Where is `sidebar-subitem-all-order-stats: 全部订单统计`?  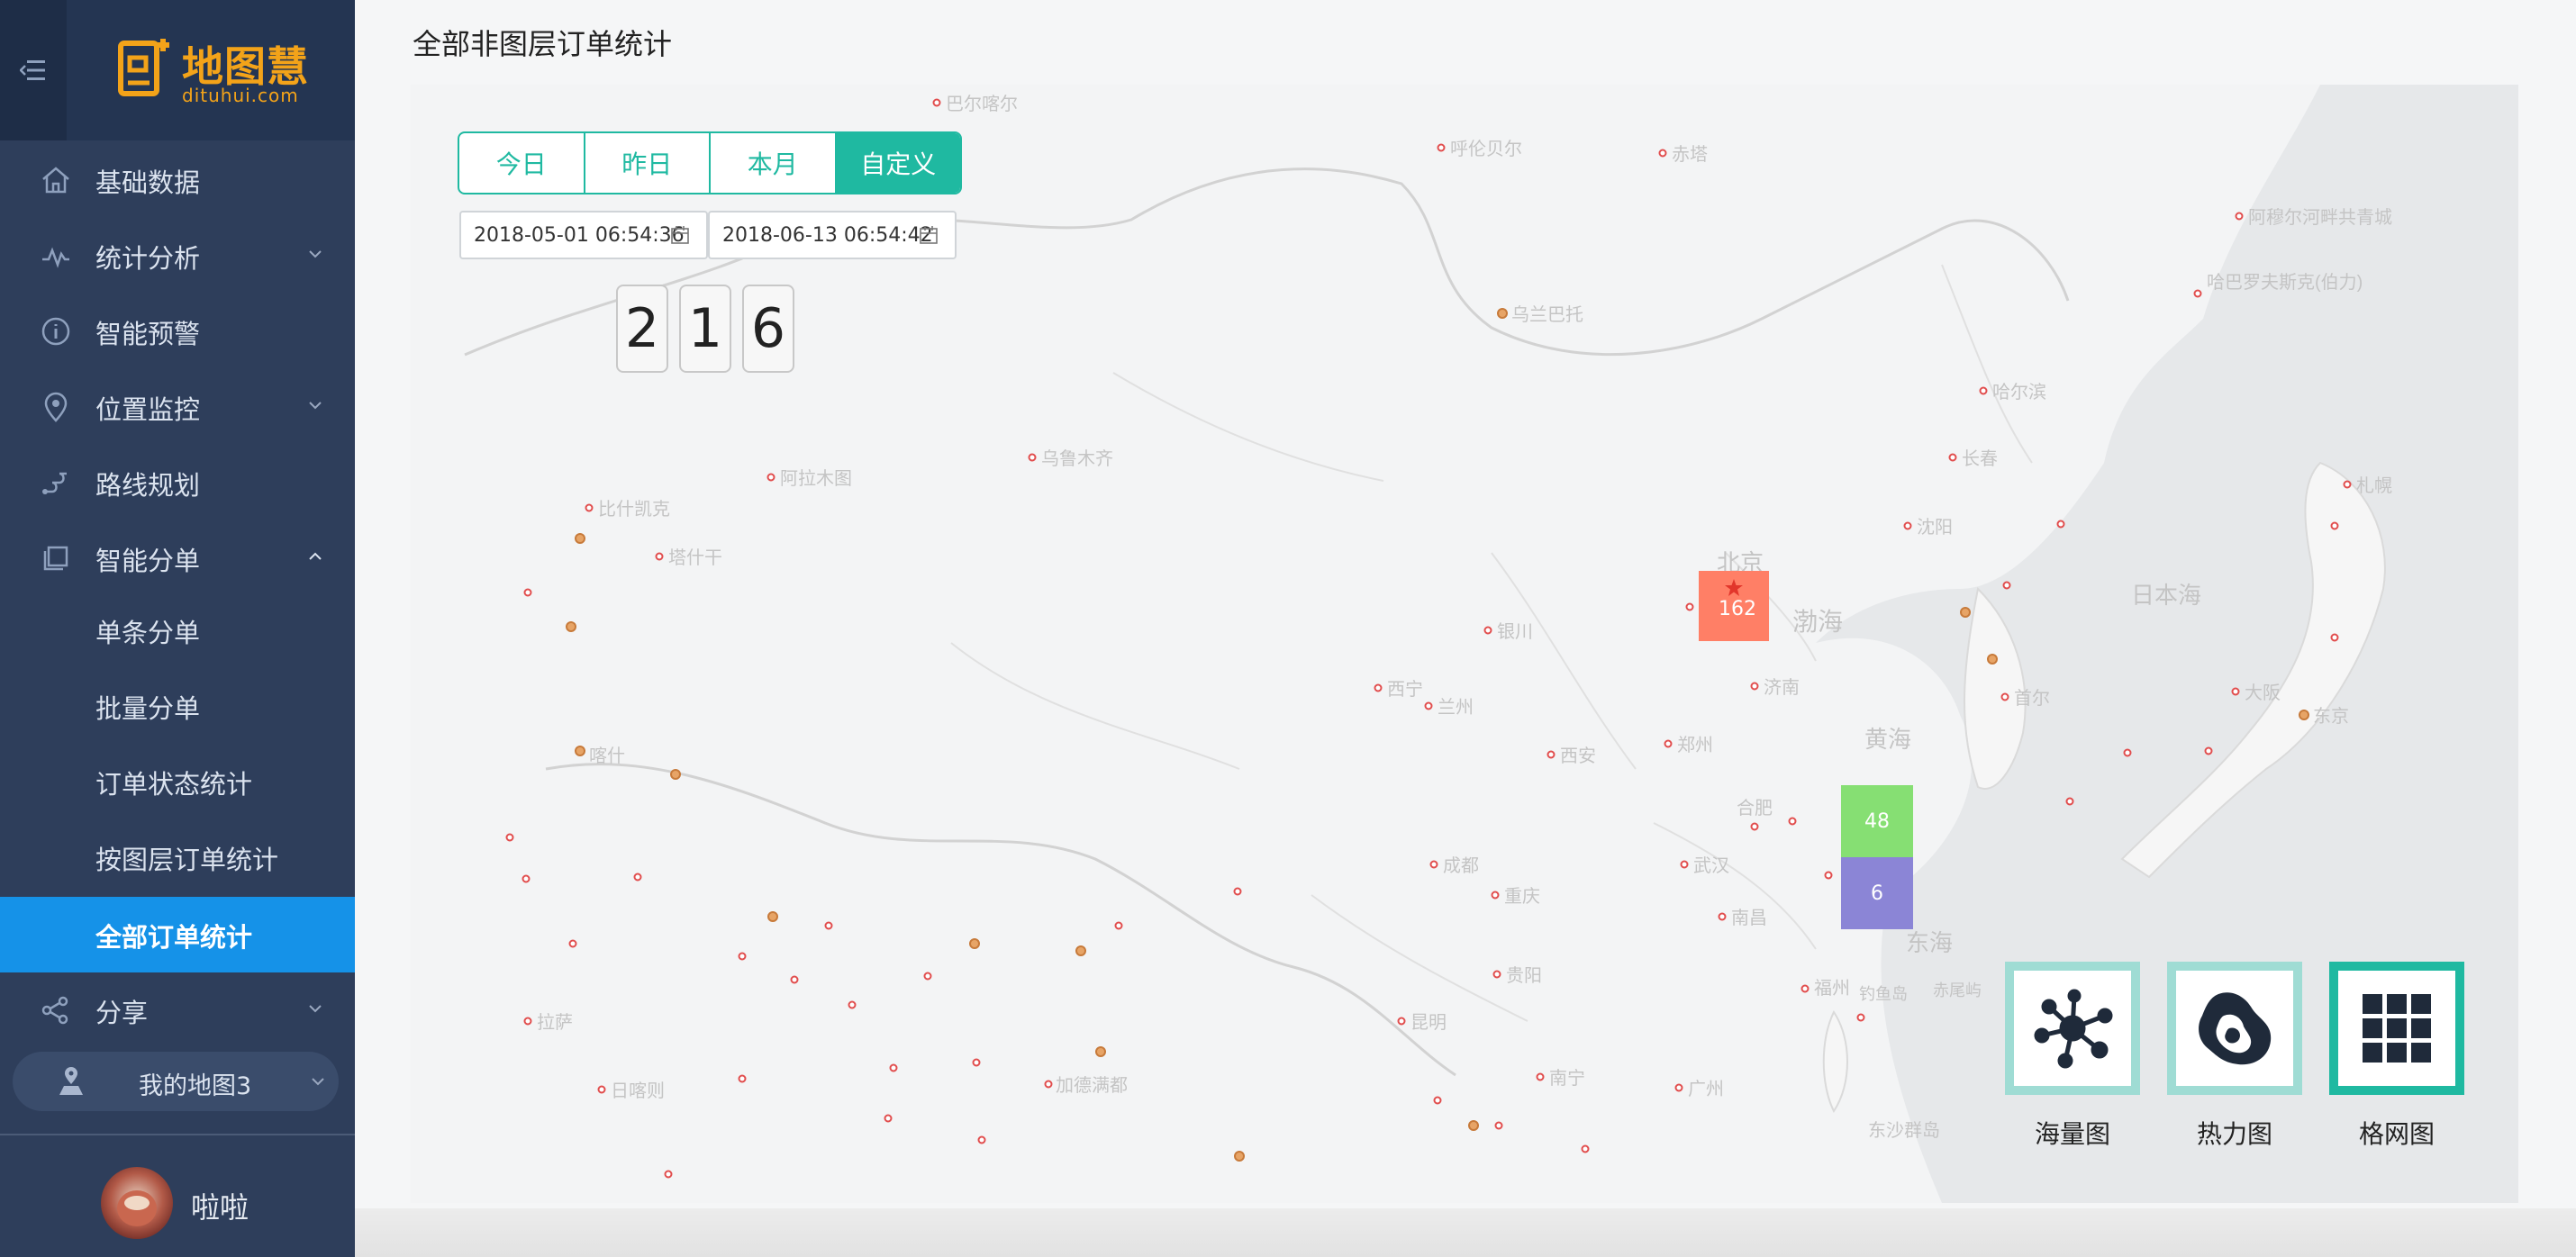
sidebar-subitem-all-order-stats: 全部订单统计 is located at coordinates (177, 935).